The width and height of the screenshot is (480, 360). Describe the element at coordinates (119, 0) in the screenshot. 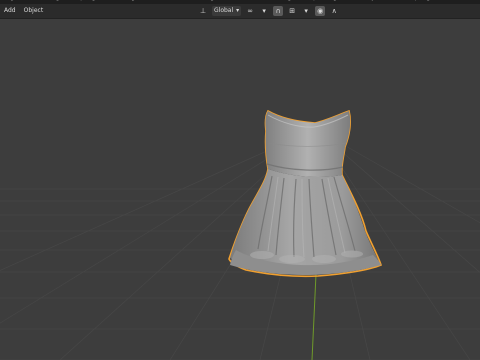

I see `tab-uv-editing: UV Editing` at that location.